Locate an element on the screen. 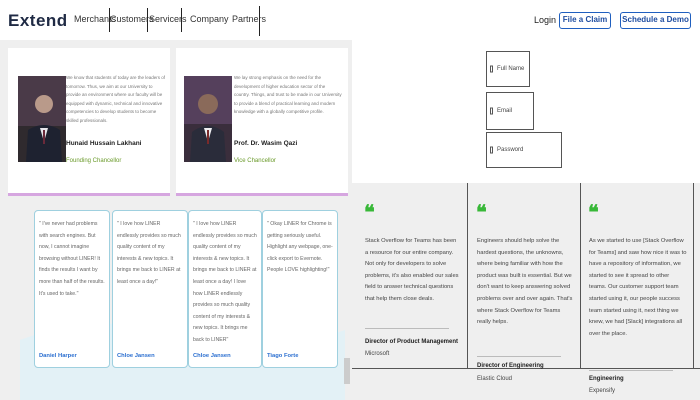 The image size is (700, 400). reviewer-company: Elastic Cloud is located at coordinates (495, 379).